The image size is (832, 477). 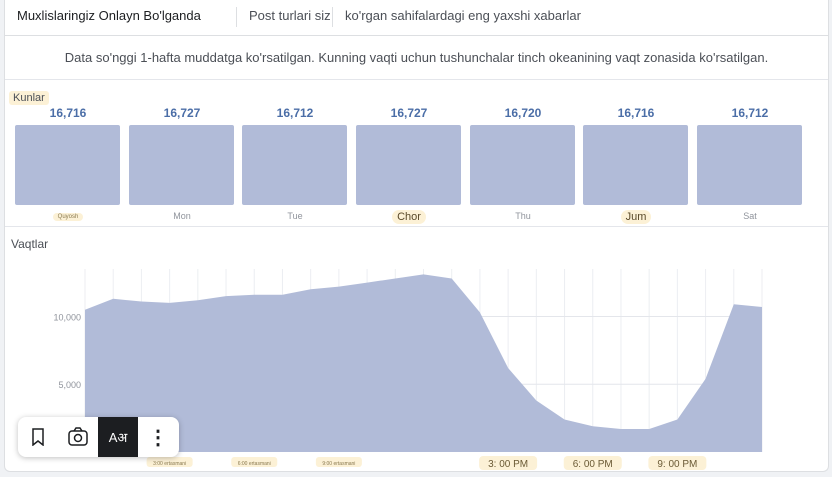 I want to click on bookmark-icon, so click(x=38, y=437).